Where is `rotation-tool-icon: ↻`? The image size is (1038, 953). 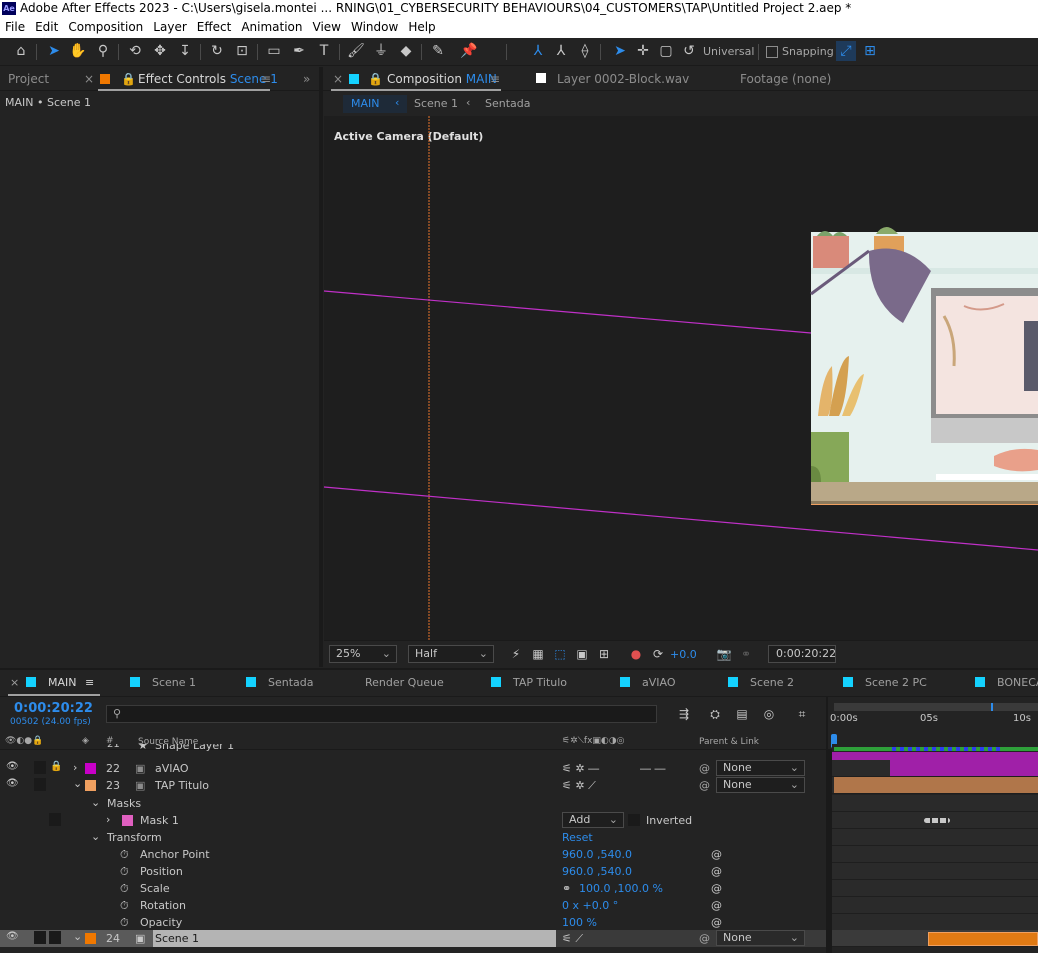
rotation-tool-icon: ↻ is located at coordinates (217, 51).